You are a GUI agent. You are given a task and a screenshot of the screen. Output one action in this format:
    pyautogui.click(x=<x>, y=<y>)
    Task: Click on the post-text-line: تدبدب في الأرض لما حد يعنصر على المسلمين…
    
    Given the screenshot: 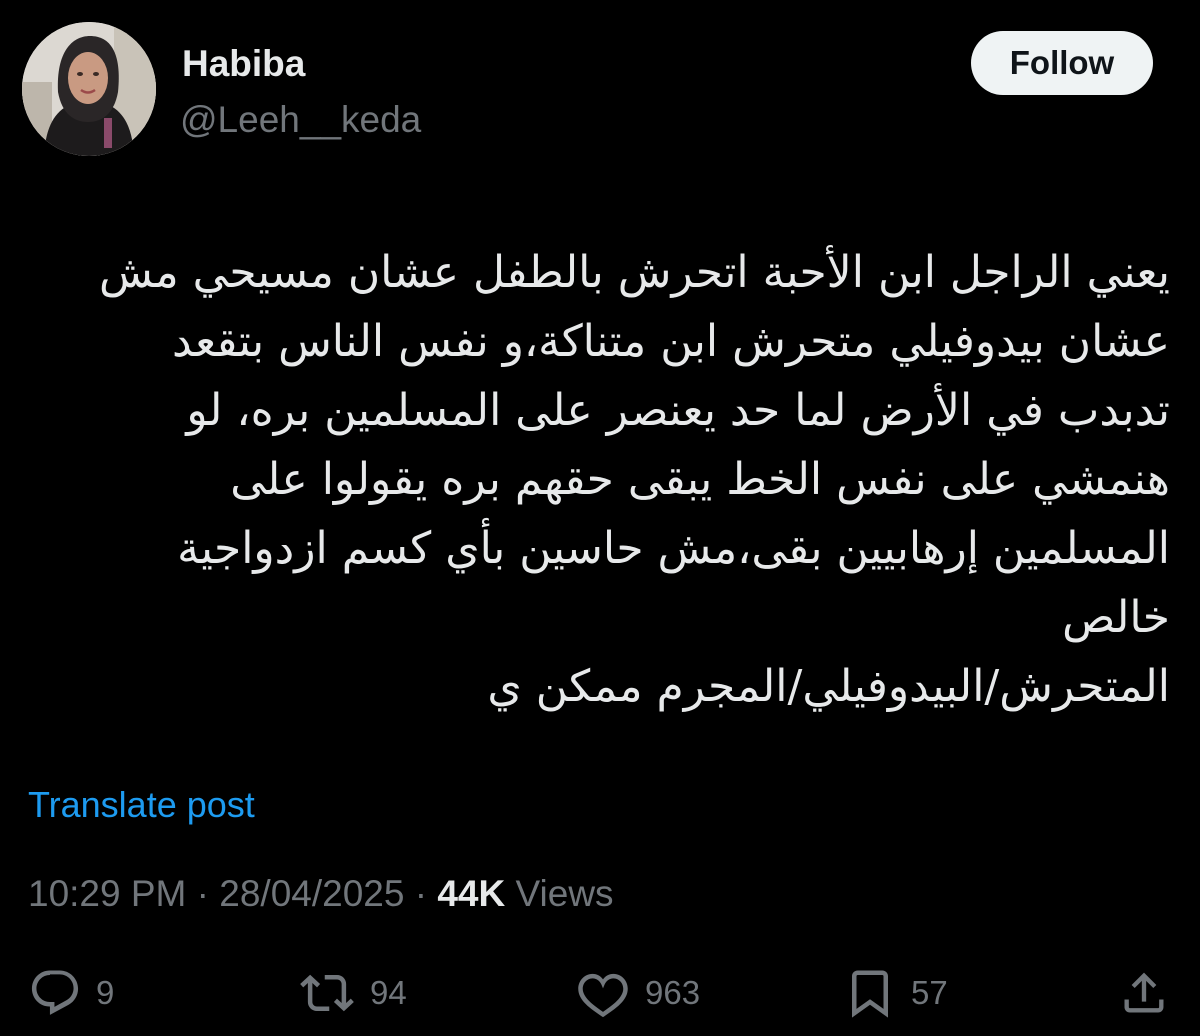 What is the action you would take?
    pyautogui.click(x=678, y=410)
    